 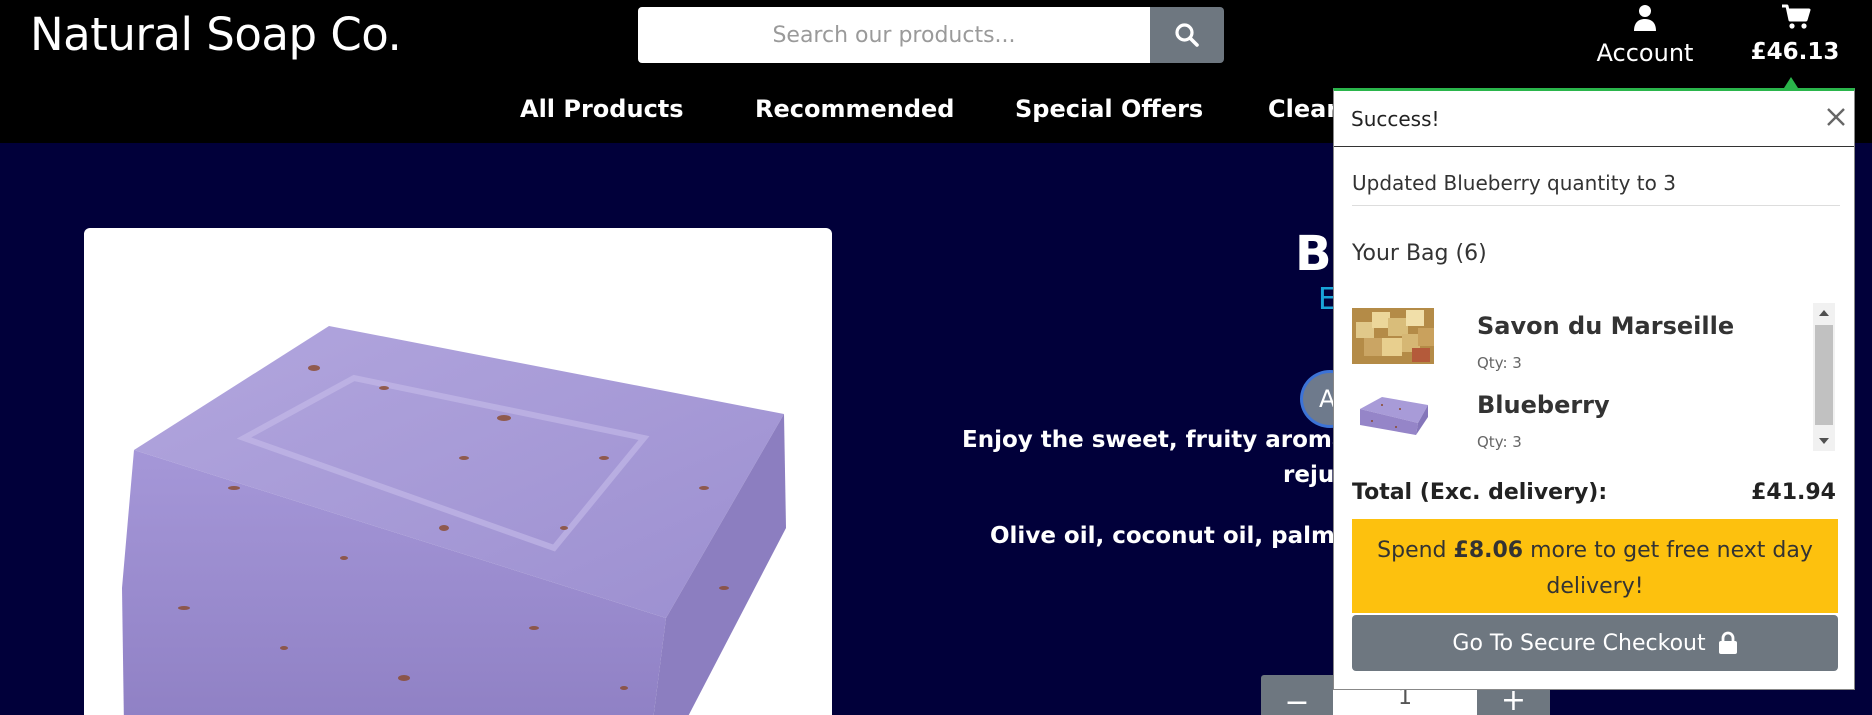 I want to click on brand-logo: Natural Soap Co., so click(x=216, y=34).